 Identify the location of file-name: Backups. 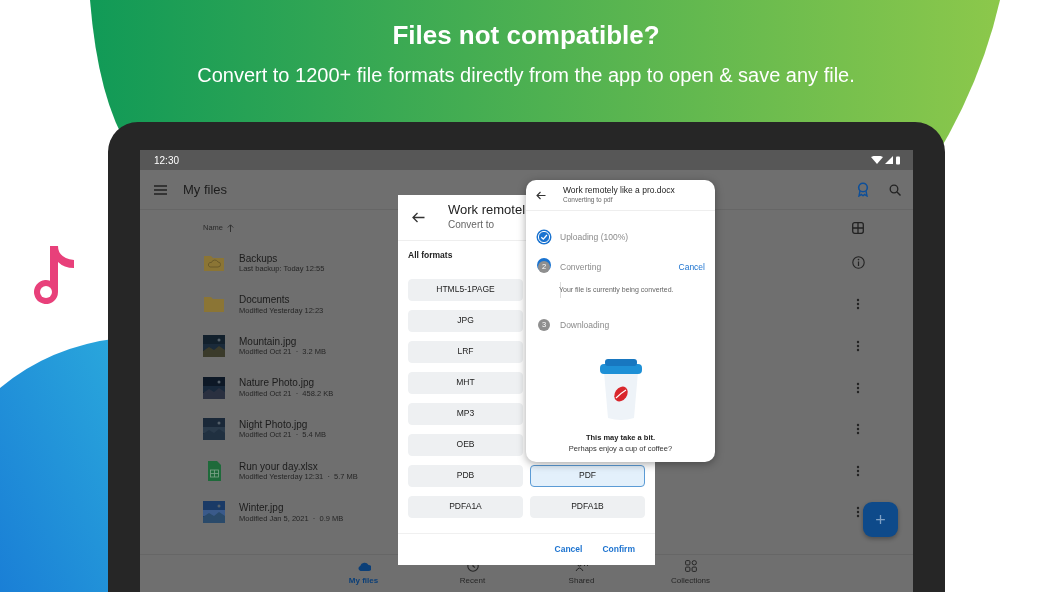
(282, 258).